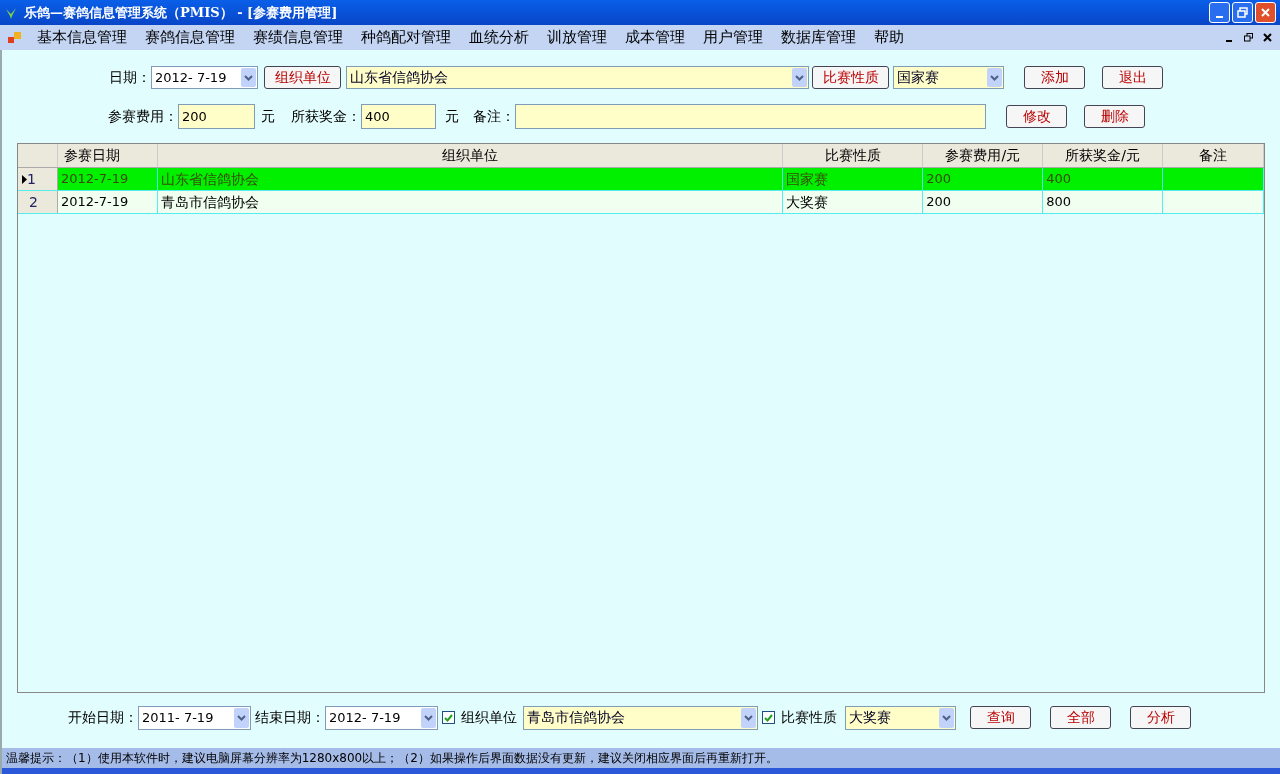  I want to click on remark-label: 备注：, so click(494, 116).